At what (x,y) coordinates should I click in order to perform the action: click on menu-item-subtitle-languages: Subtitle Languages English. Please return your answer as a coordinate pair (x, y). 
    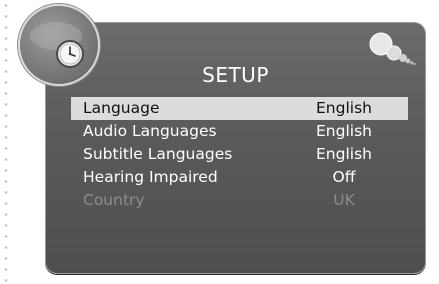
    Looking at the image, I should click on (239, 154).